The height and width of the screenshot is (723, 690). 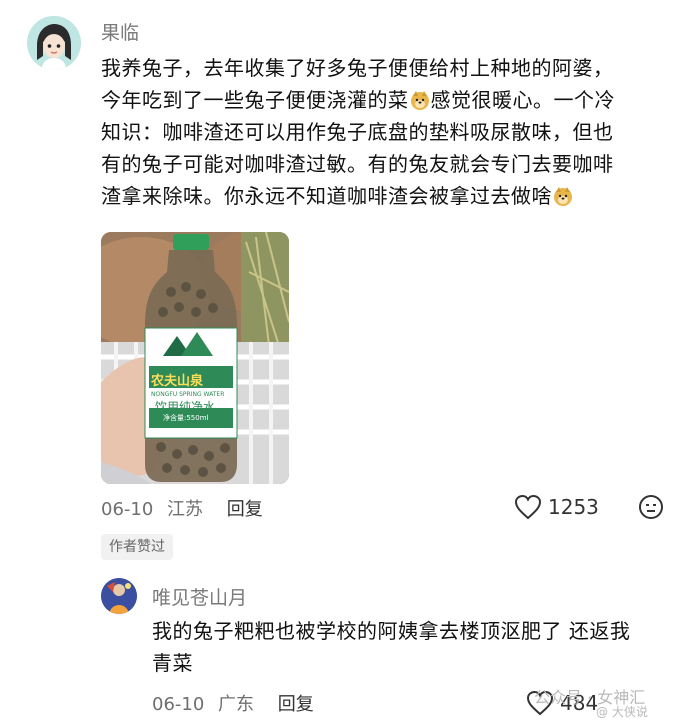 What do you see at coordinates (412, 647) in the screenshot?
I see `comment-body: 我的兔子粑粑也被学校的阿姨拿去楼顶沤肥了 还返我 青菜` at bounding box center [412, 647].